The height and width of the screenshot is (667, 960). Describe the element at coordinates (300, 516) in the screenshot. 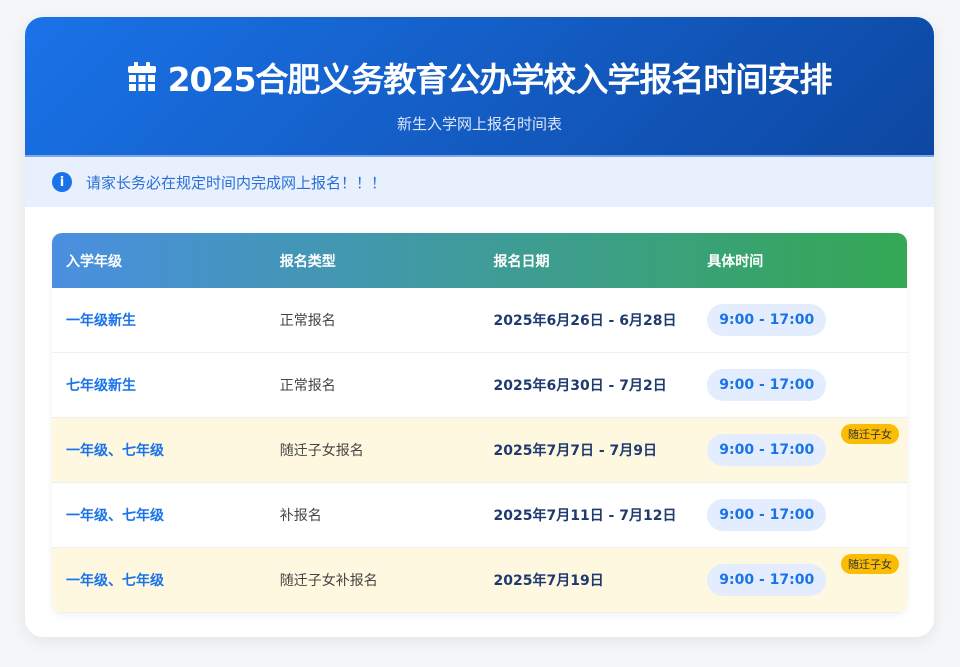

I see `type-cell: 补报名` at that location.